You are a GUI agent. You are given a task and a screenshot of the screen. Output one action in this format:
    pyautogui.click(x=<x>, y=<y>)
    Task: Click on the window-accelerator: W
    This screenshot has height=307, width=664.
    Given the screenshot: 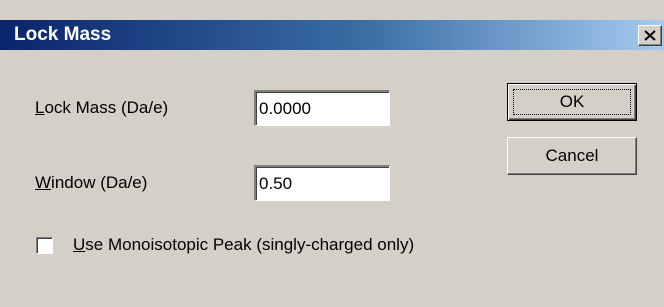 What is the action you would take?
    pyautogui.click(x=43, y=182)
    